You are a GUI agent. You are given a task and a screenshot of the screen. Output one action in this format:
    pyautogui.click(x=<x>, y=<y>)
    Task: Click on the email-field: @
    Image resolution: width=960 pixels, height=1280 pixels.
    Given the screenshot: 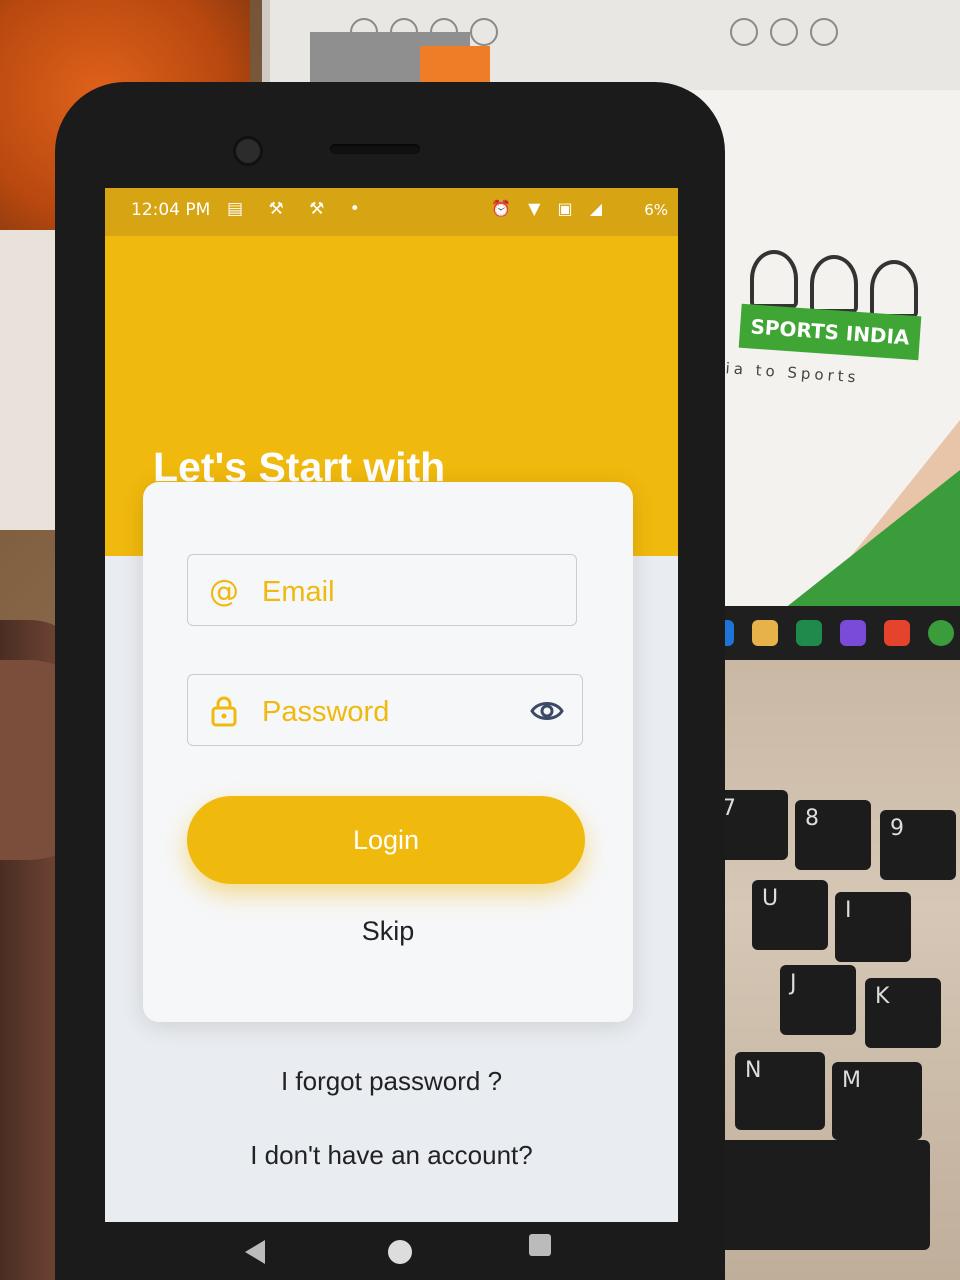 What is the action you would take?
    pyautogui.click(x=382, y=590)
    